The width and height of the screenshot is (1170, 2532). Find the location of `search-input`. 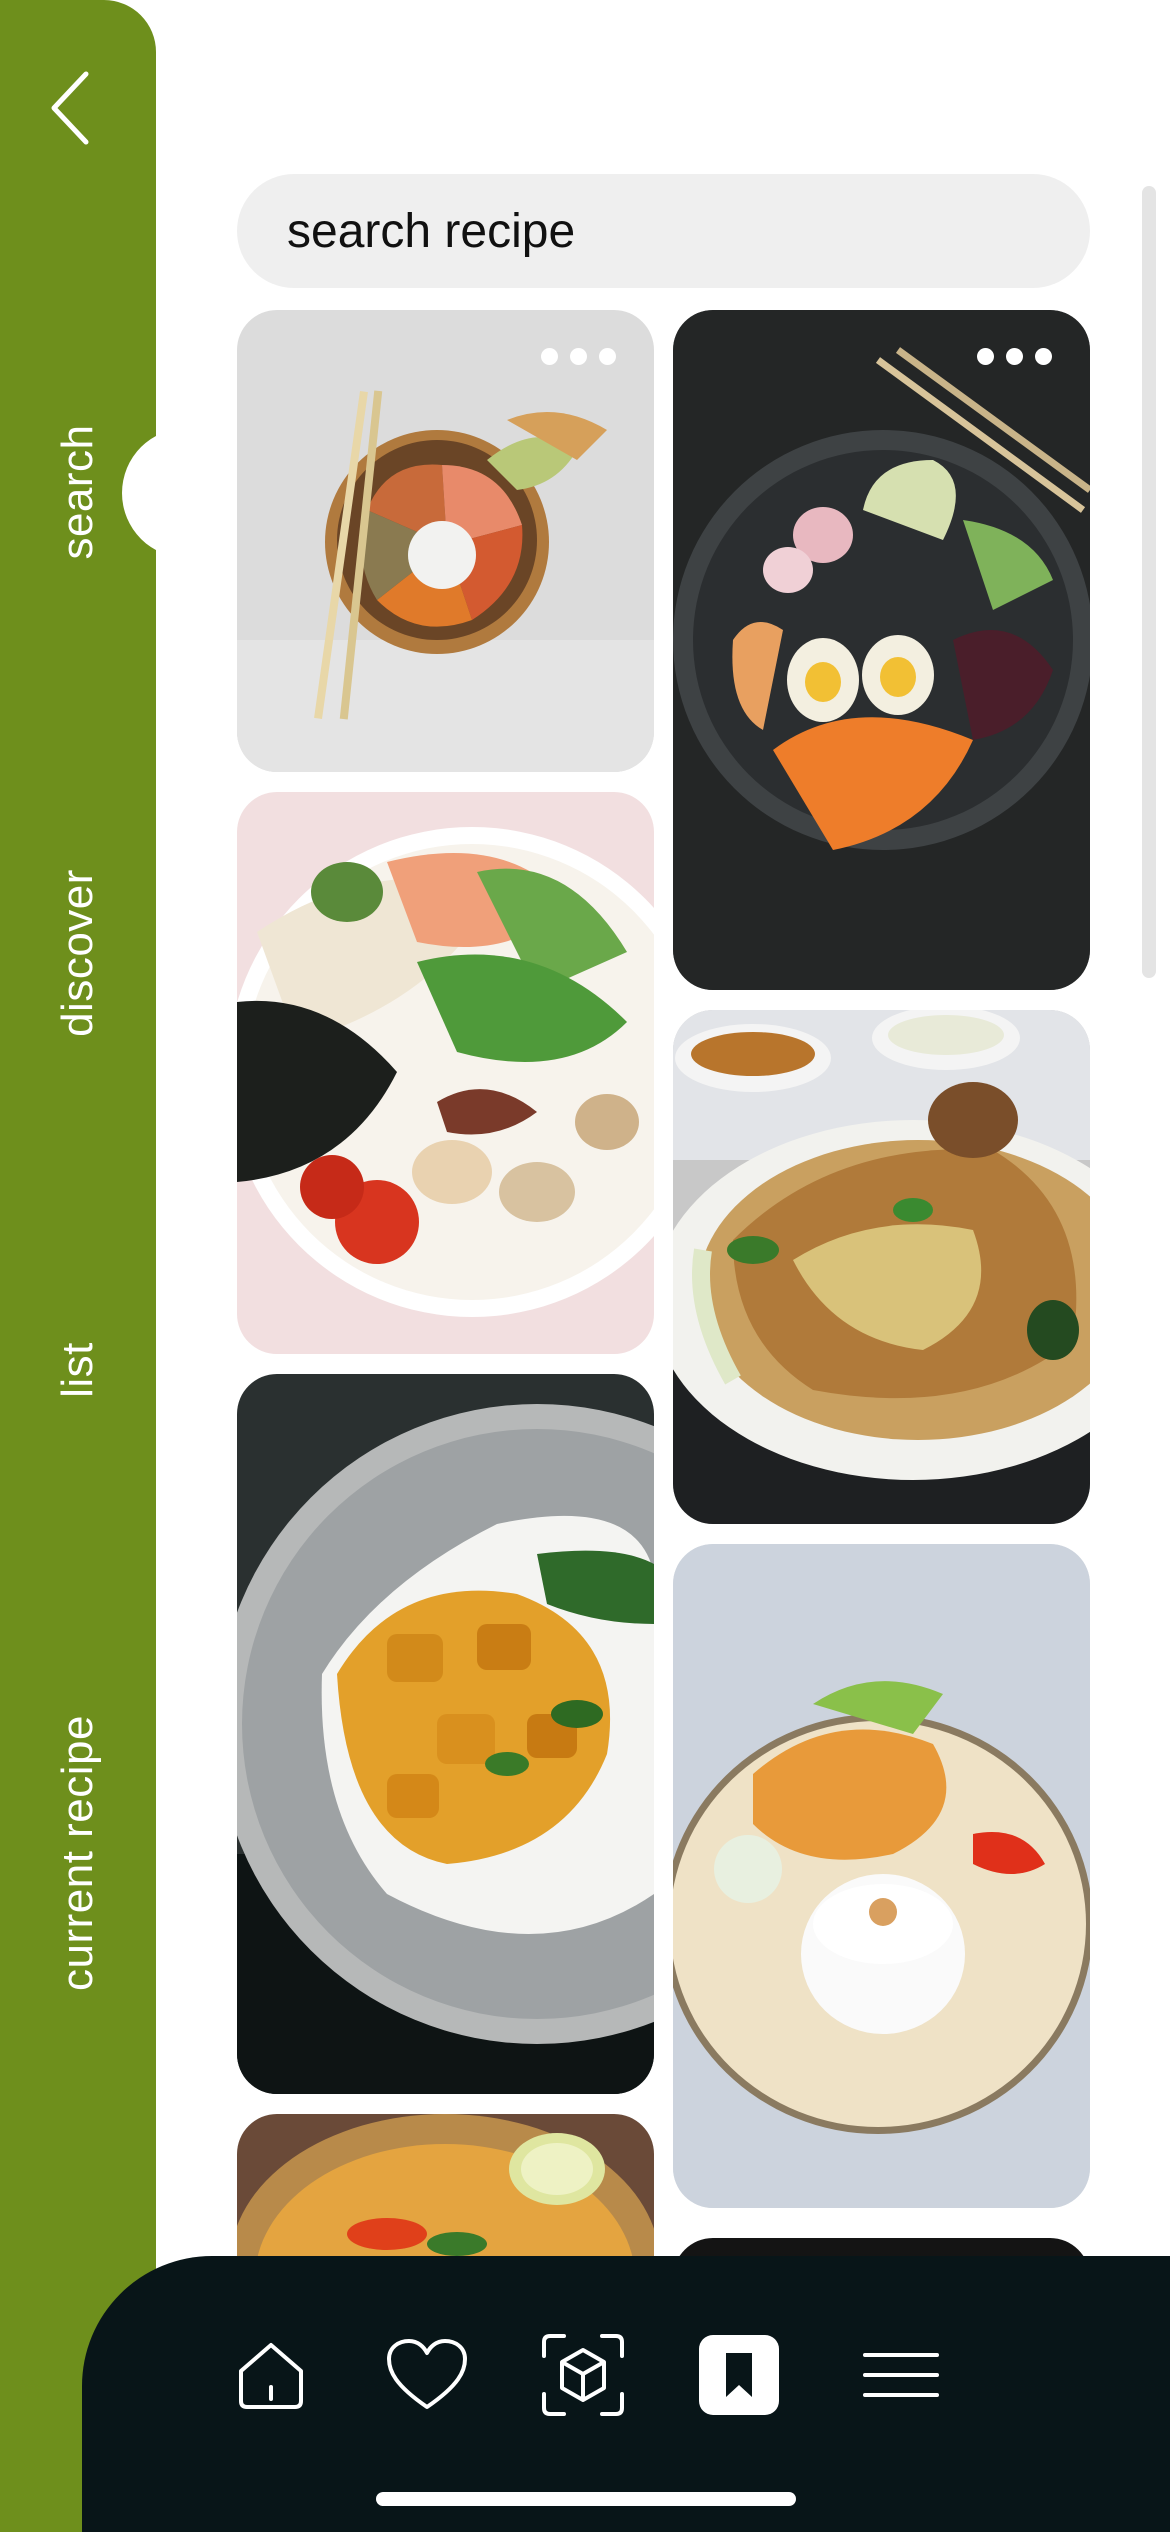

search-input is located at coordinates (687, 231).